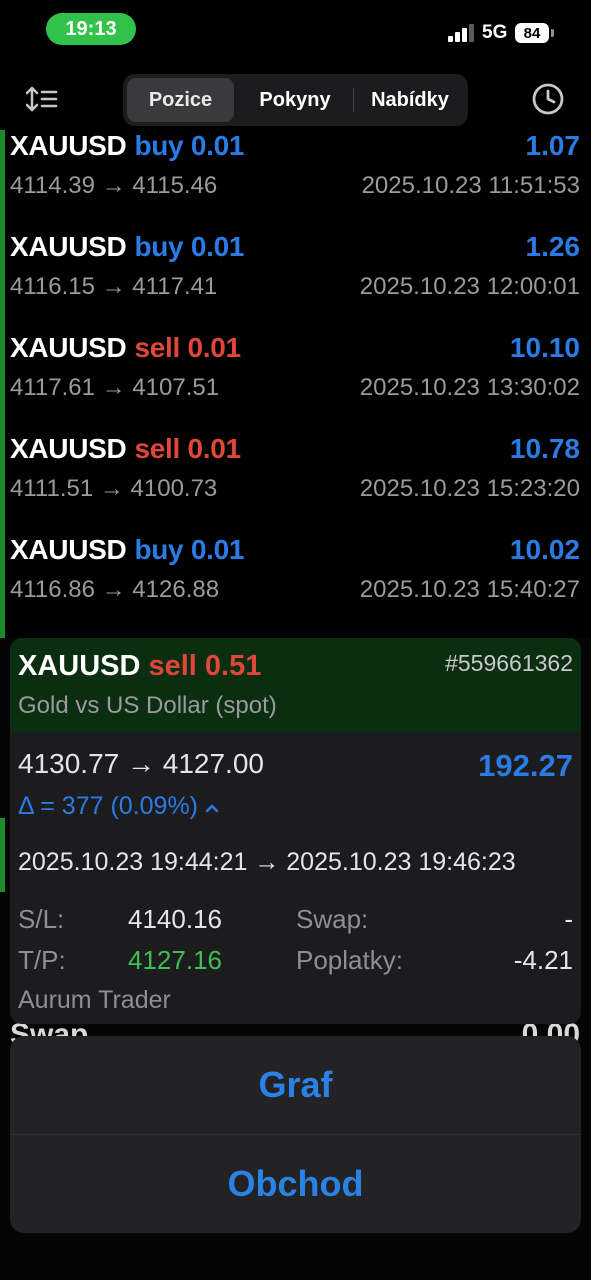 This screenshot has width=591, height=1280. What do you see at coordinates (115, 589) in the screenshot?
I see `position-prices: 4116.86 → 4126.88` at bounding box center [115, 589].